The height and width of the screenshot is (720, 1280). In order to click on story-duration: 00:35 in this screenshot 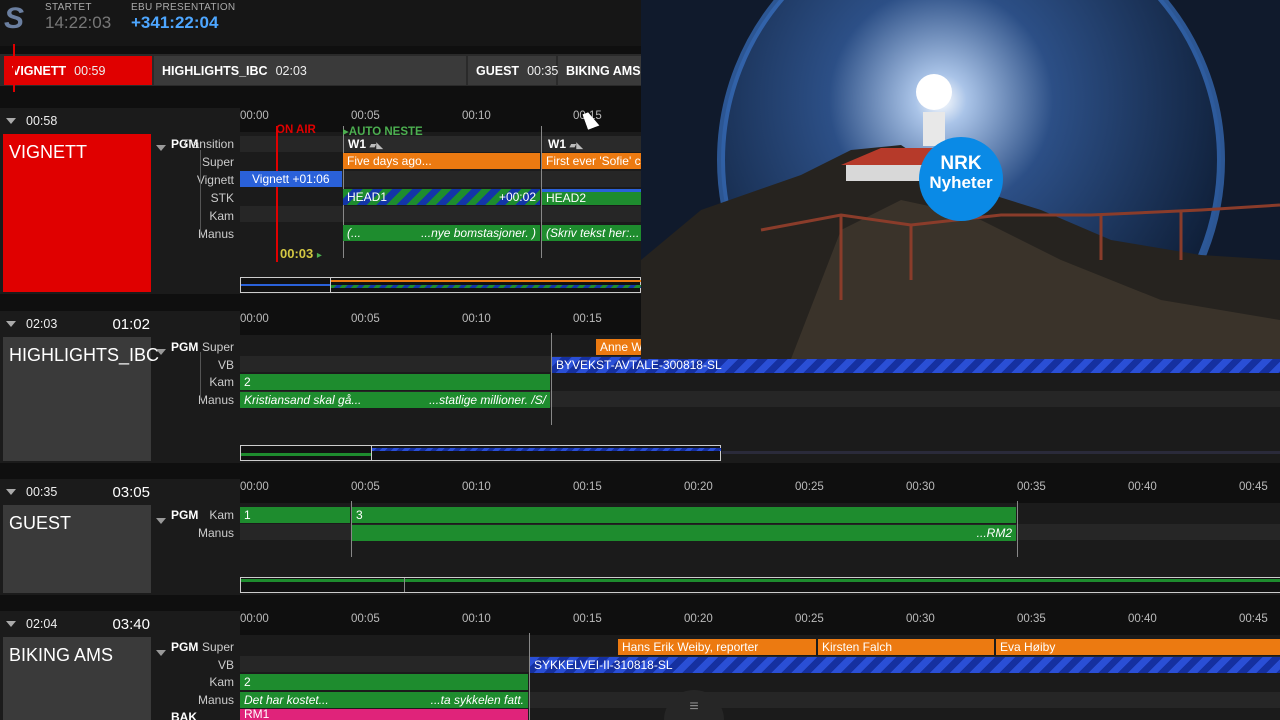, I will do `click(42, 492)`.